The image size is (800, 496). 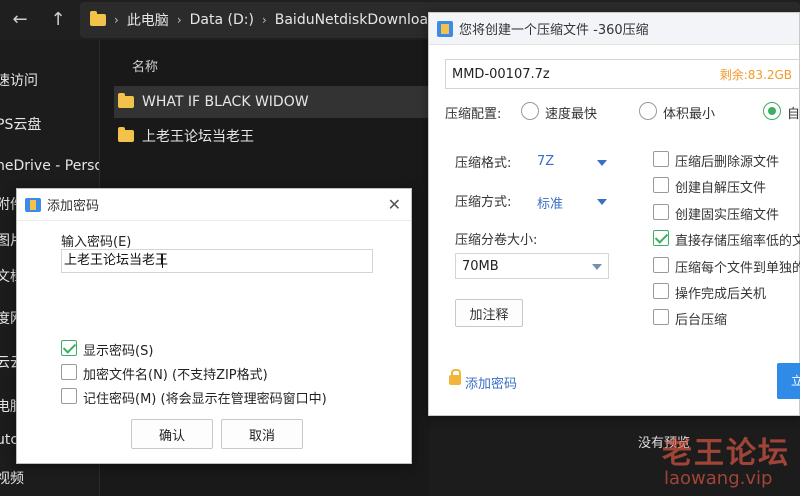 I want to click on breadcrumb-folder: BaiduNetdiskDownload, so click(x=356, y=20).